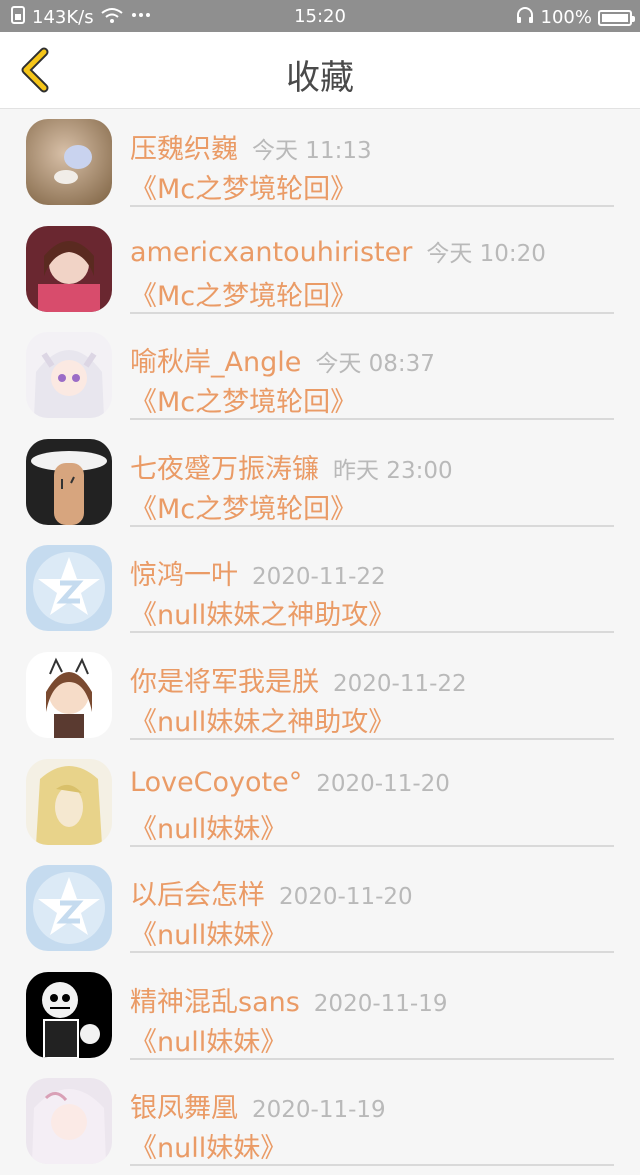 Image resolution: width=640 pixels, height=1175 pixels. I want to click on timestamp: 今天 10:20, so click(486, 253).